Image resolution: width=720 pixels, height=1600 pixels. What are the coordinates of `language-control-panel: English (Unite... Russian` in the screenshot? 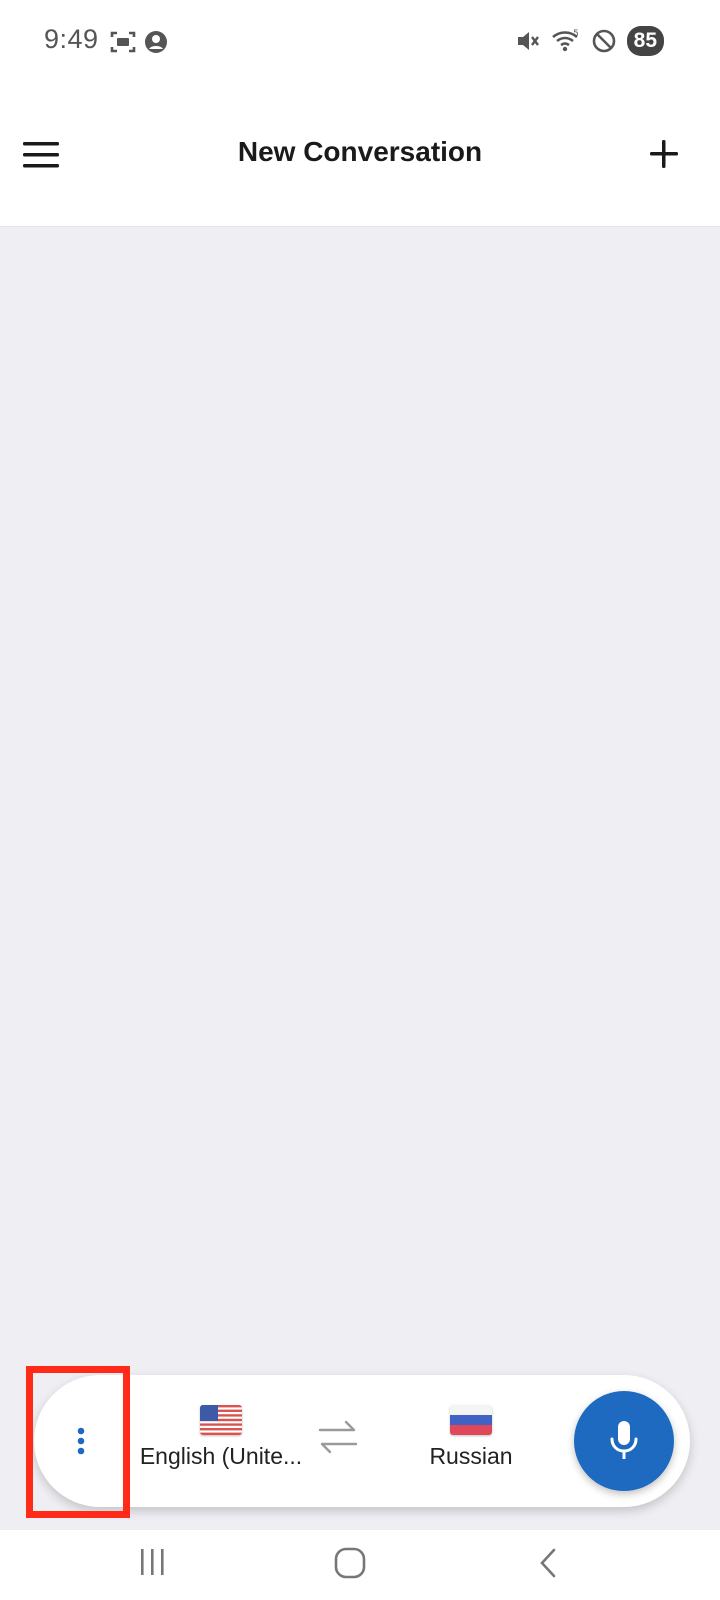 It's located at (362, 1441).